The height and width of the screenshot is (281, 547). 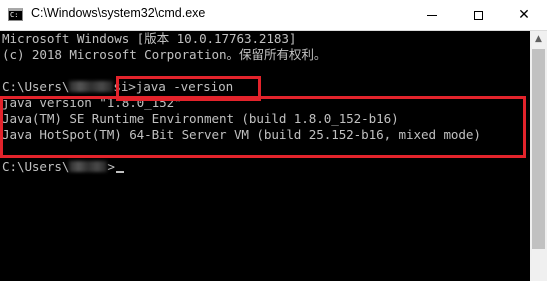 I want to click on scroll-up-arrow-icon: ▲, so click(x=538, y=39).